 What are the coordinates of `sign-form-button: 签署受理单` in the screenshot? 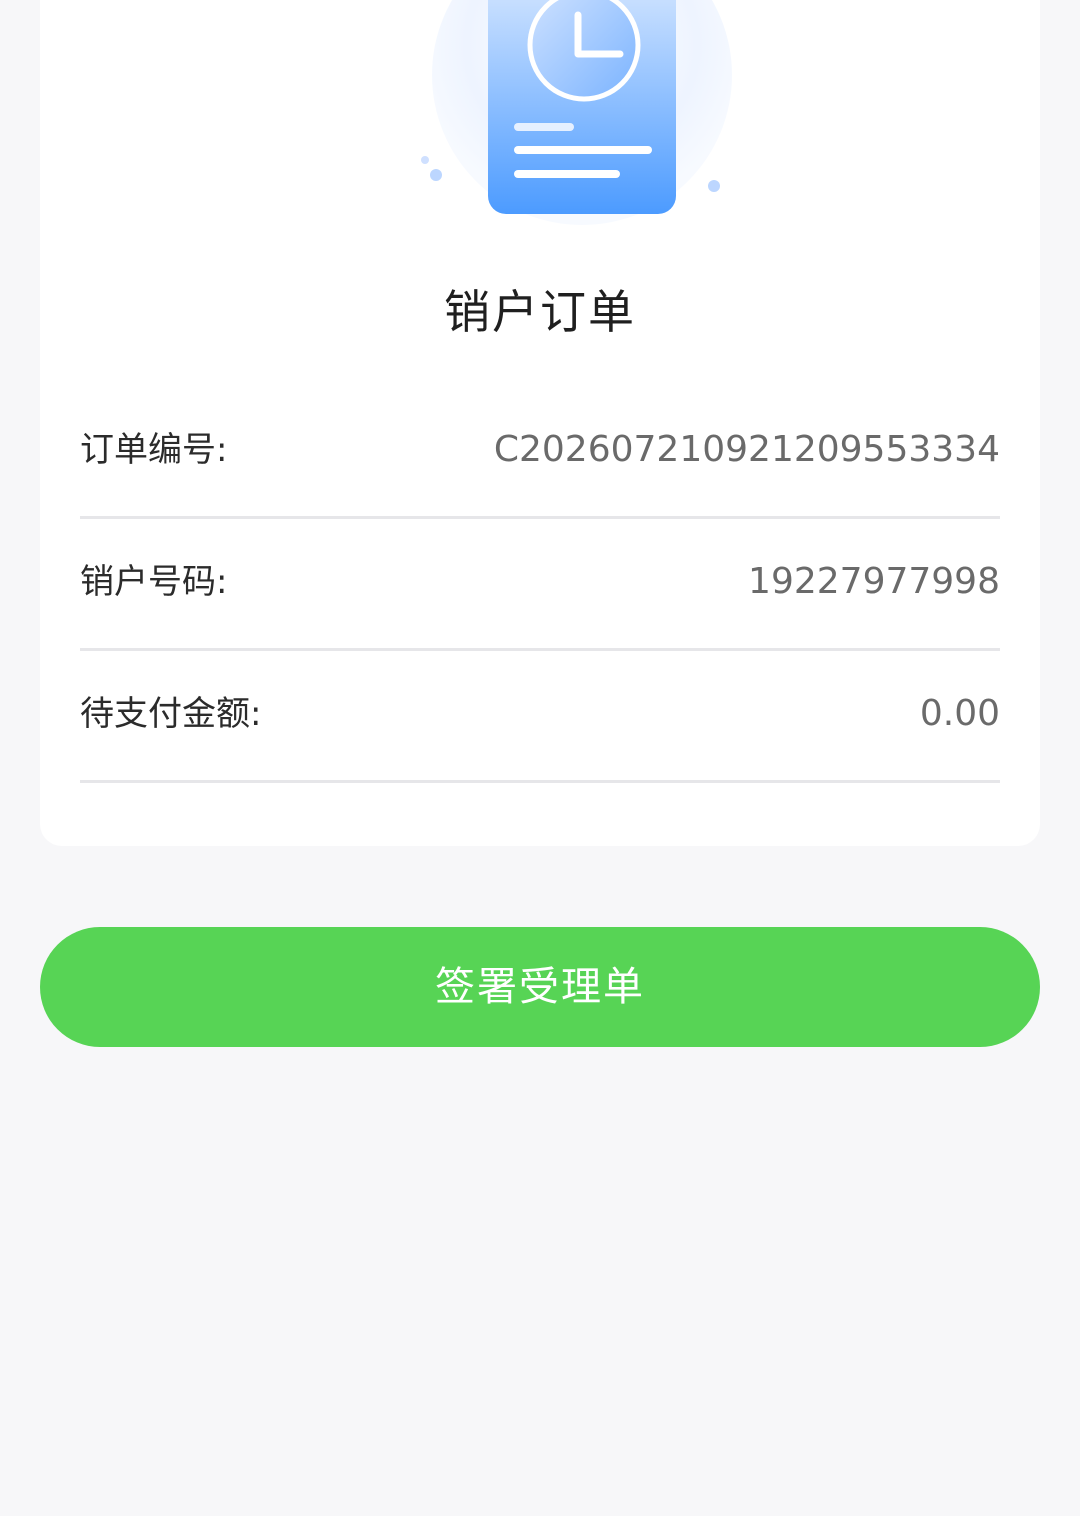 It's located at (540, 987).